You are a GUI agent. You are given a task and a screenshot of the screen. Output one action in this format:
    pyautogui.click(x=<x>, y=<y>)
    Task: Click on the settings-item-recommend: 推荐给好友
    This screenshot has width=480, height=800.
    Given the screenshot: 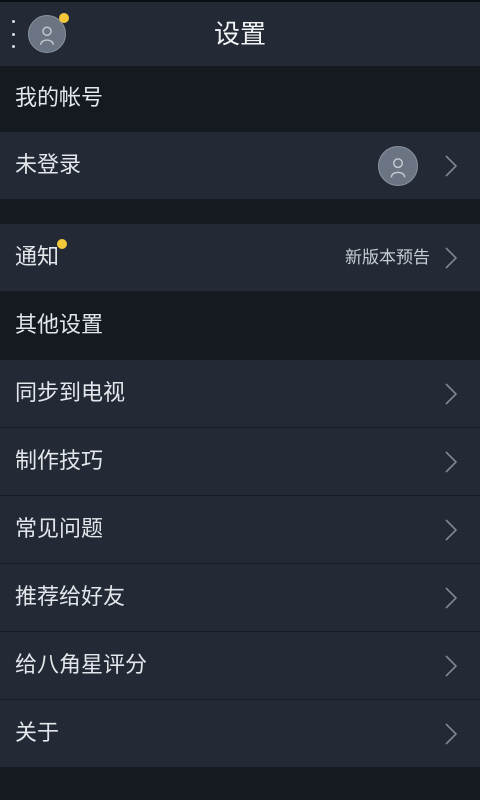 What is the action you would take?
    pyautogui.click(x=240, y=598)
    